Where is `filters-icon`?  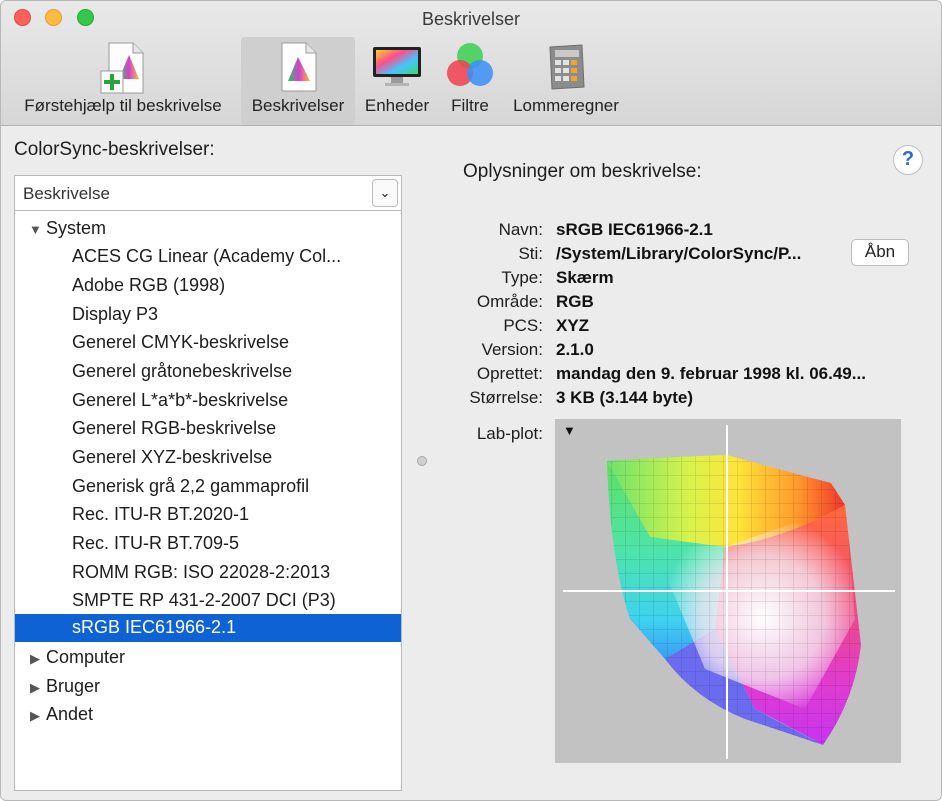 filters-icon is located at coordinates (470, 68).